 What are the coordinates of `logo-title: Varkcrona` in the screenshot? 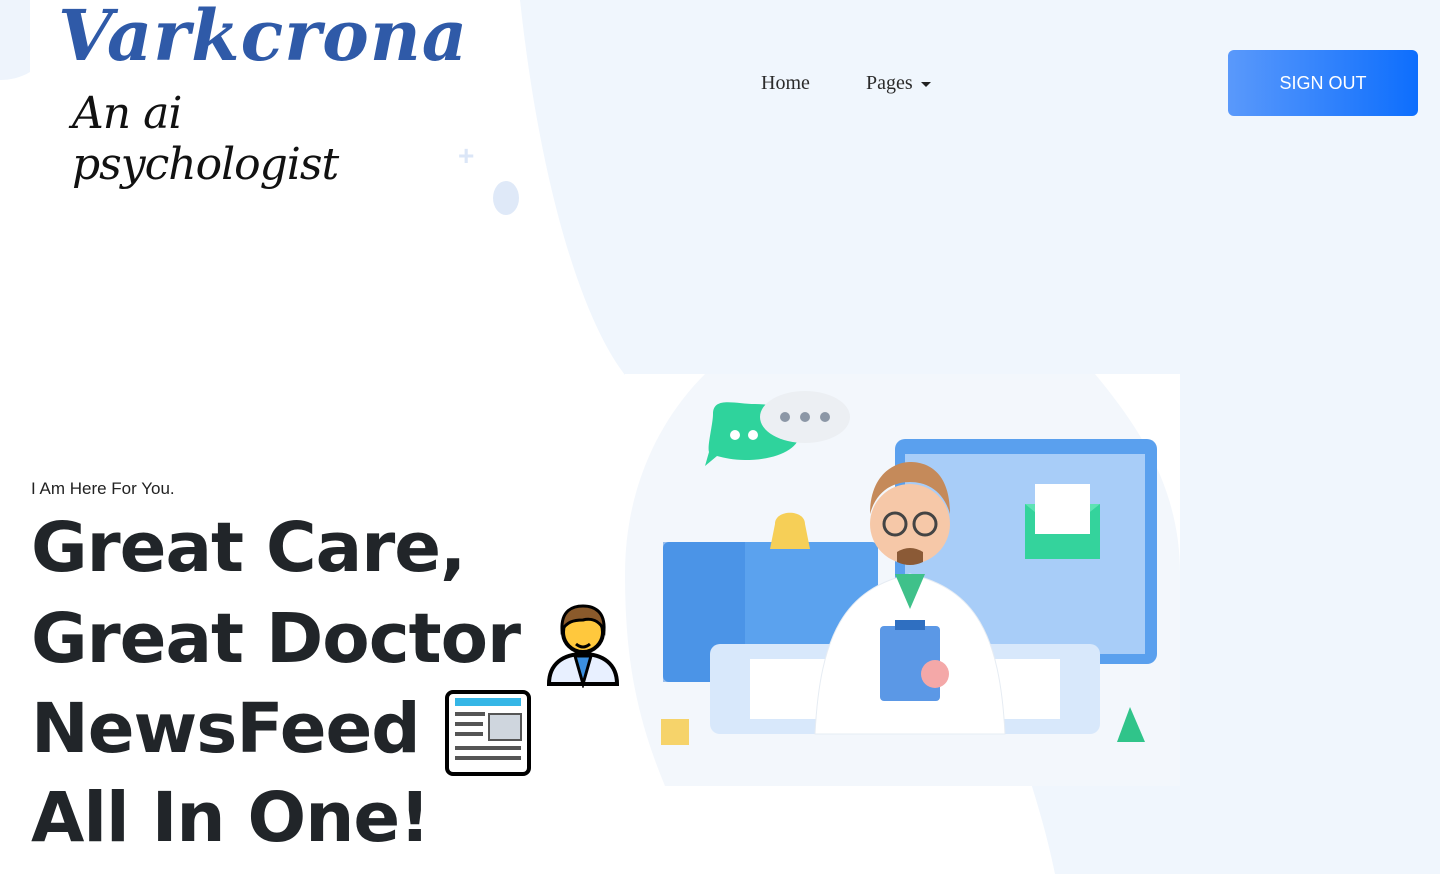 It's located at (263, 38).